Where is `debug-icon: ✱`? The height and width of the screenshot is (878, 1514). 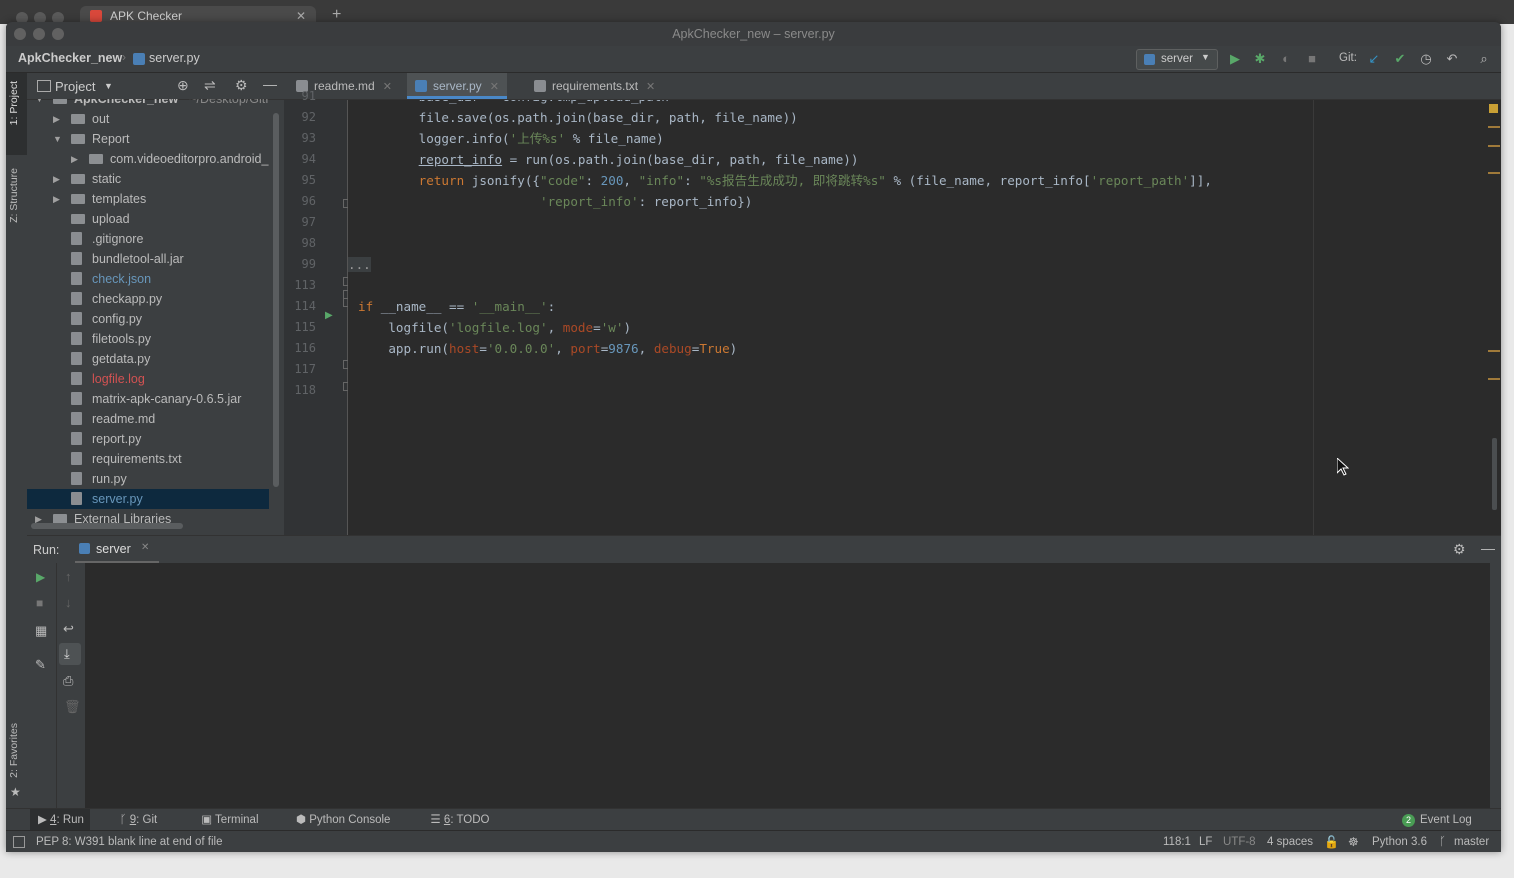
debug-icon: ✱ is located at coordinates (1260, 59).